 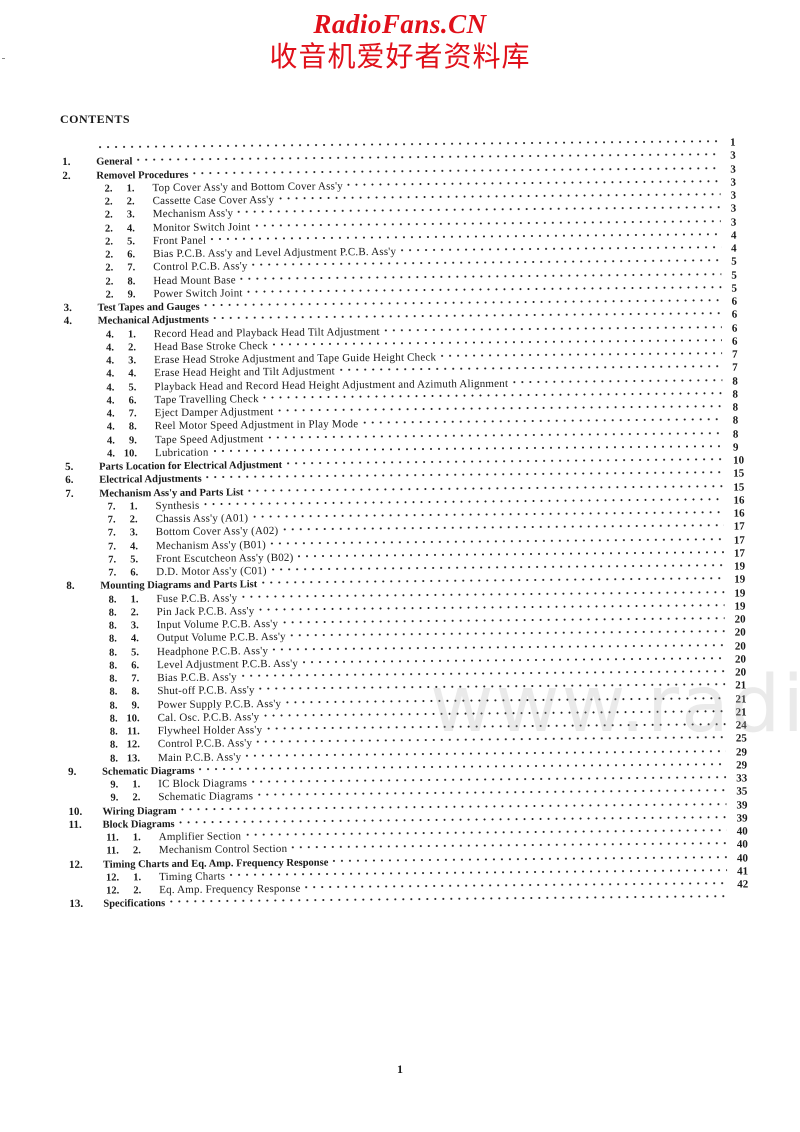 I want to click on toc-subsection-number: 2. 6., so click(x=125, y=255).